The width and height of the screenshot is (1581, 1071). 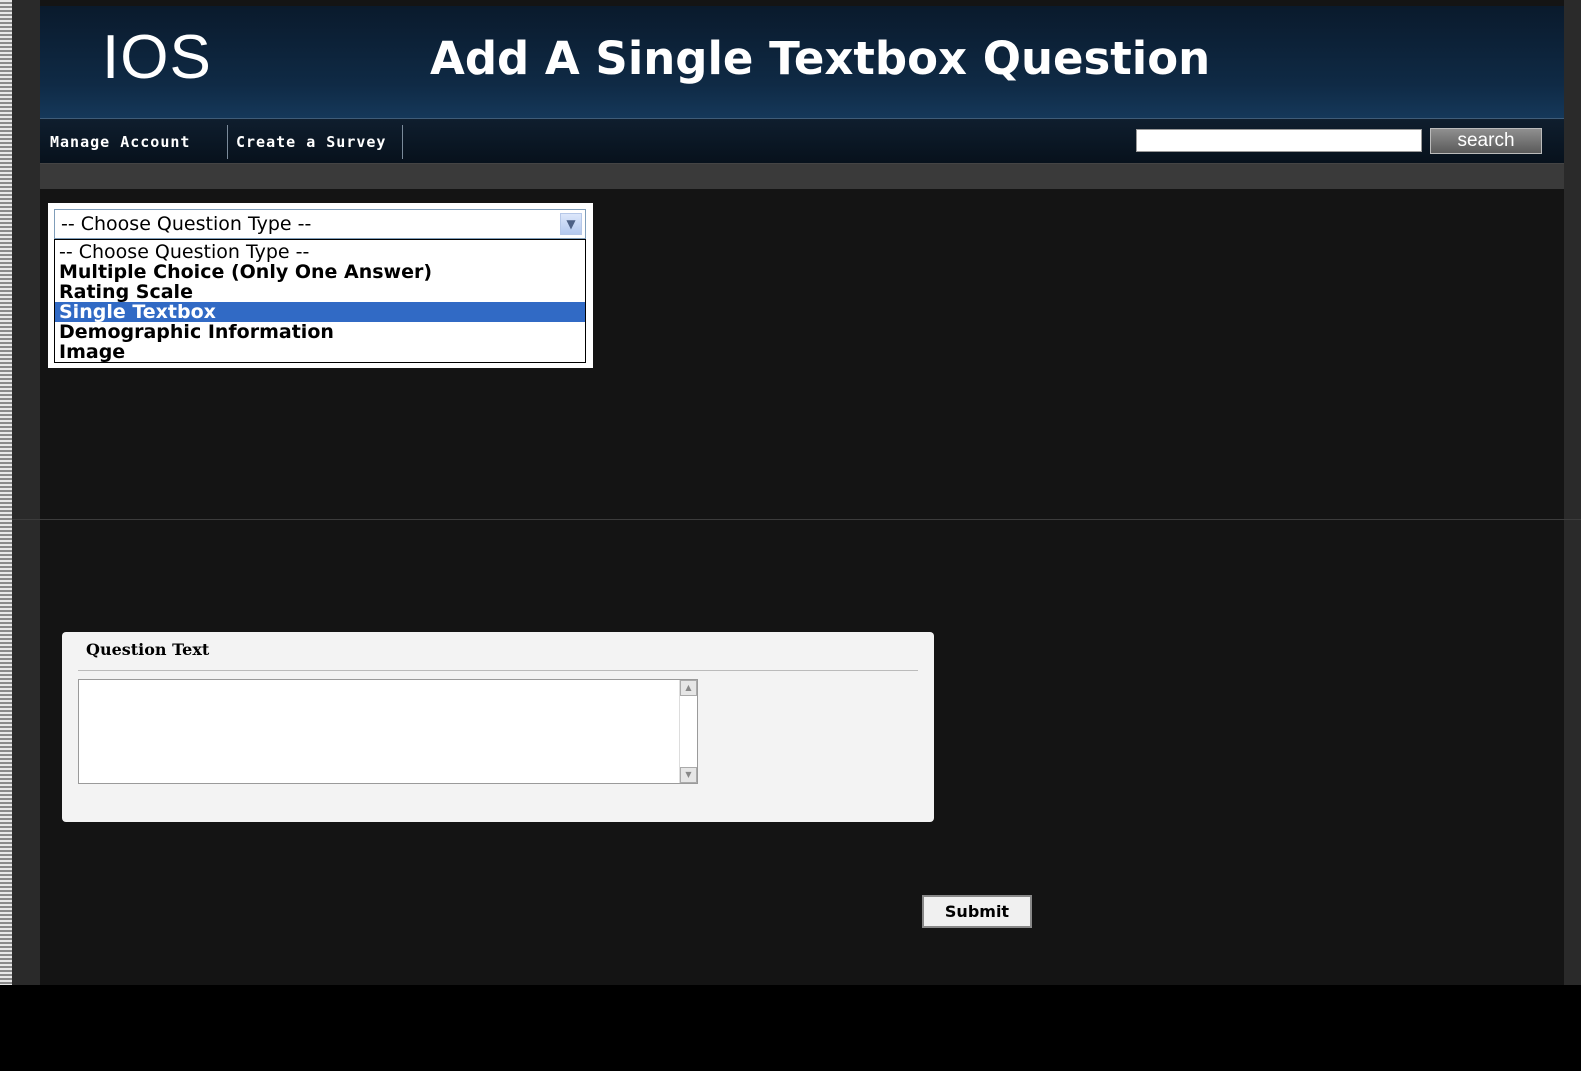 What do you see at coordinates (688, 731) in the screenshot?
I see `textarea-scrollbar: ▲ ▼` at bounding box center [688, 731].